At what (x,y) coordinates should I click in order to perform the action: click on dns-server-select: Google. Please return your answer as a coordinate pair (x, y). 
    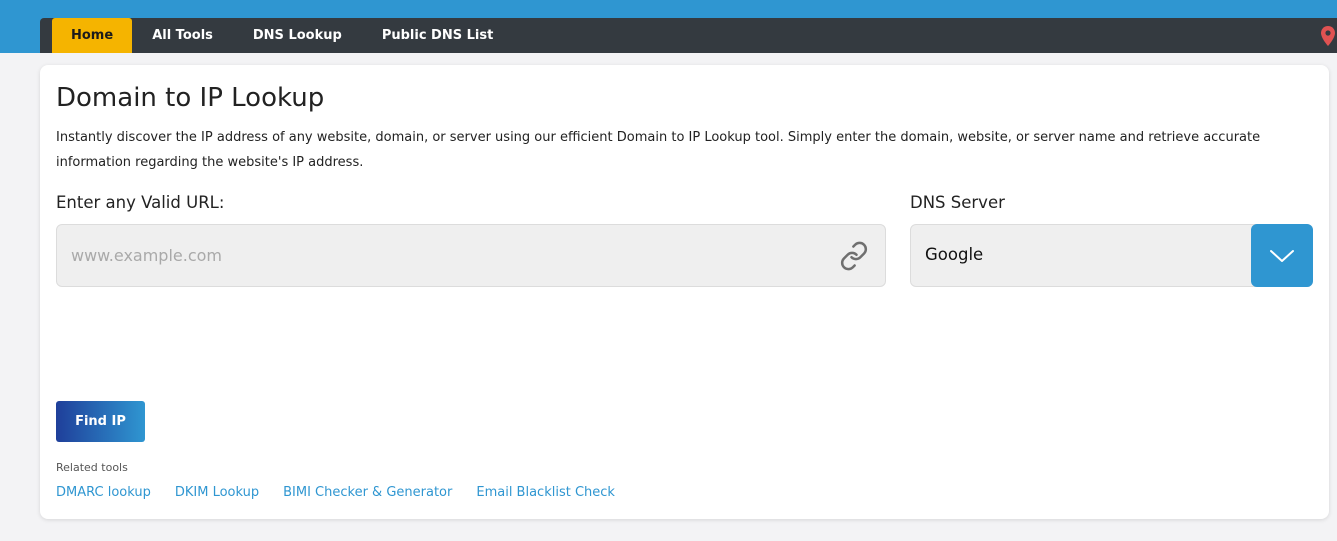
    Looking at the image, I should click on (1111, 255).